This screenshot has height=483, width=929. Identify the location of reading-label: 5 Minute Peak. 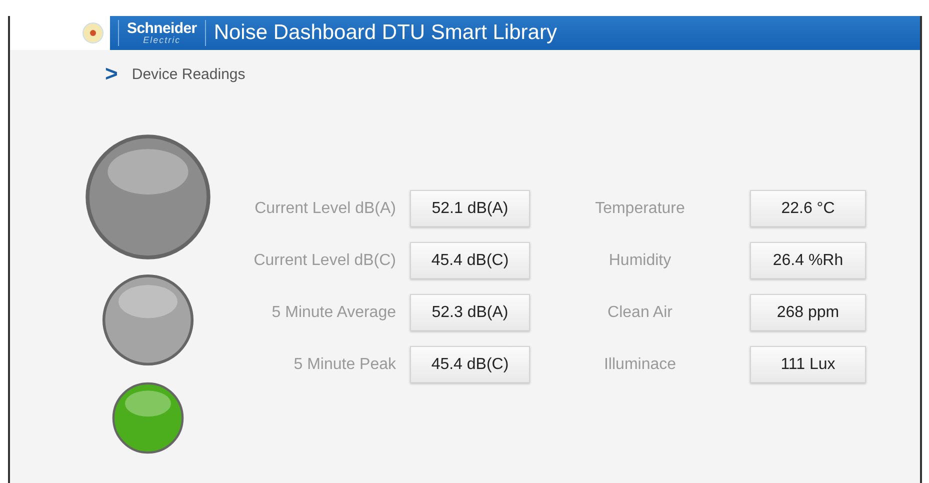
(344, 365).